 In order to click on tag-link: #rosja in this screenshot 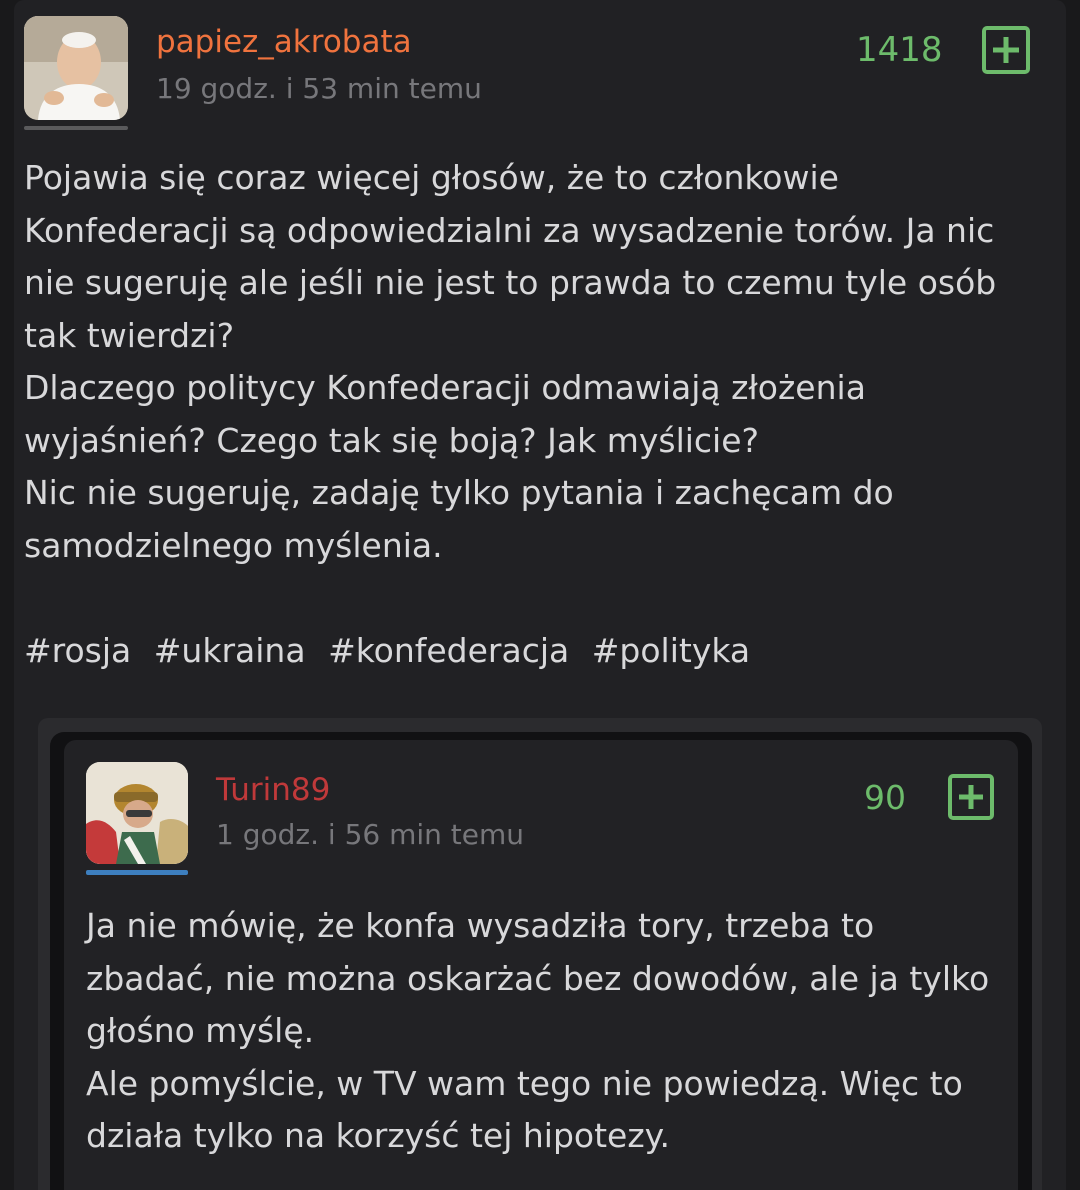, I will do `click(77, 650)`.